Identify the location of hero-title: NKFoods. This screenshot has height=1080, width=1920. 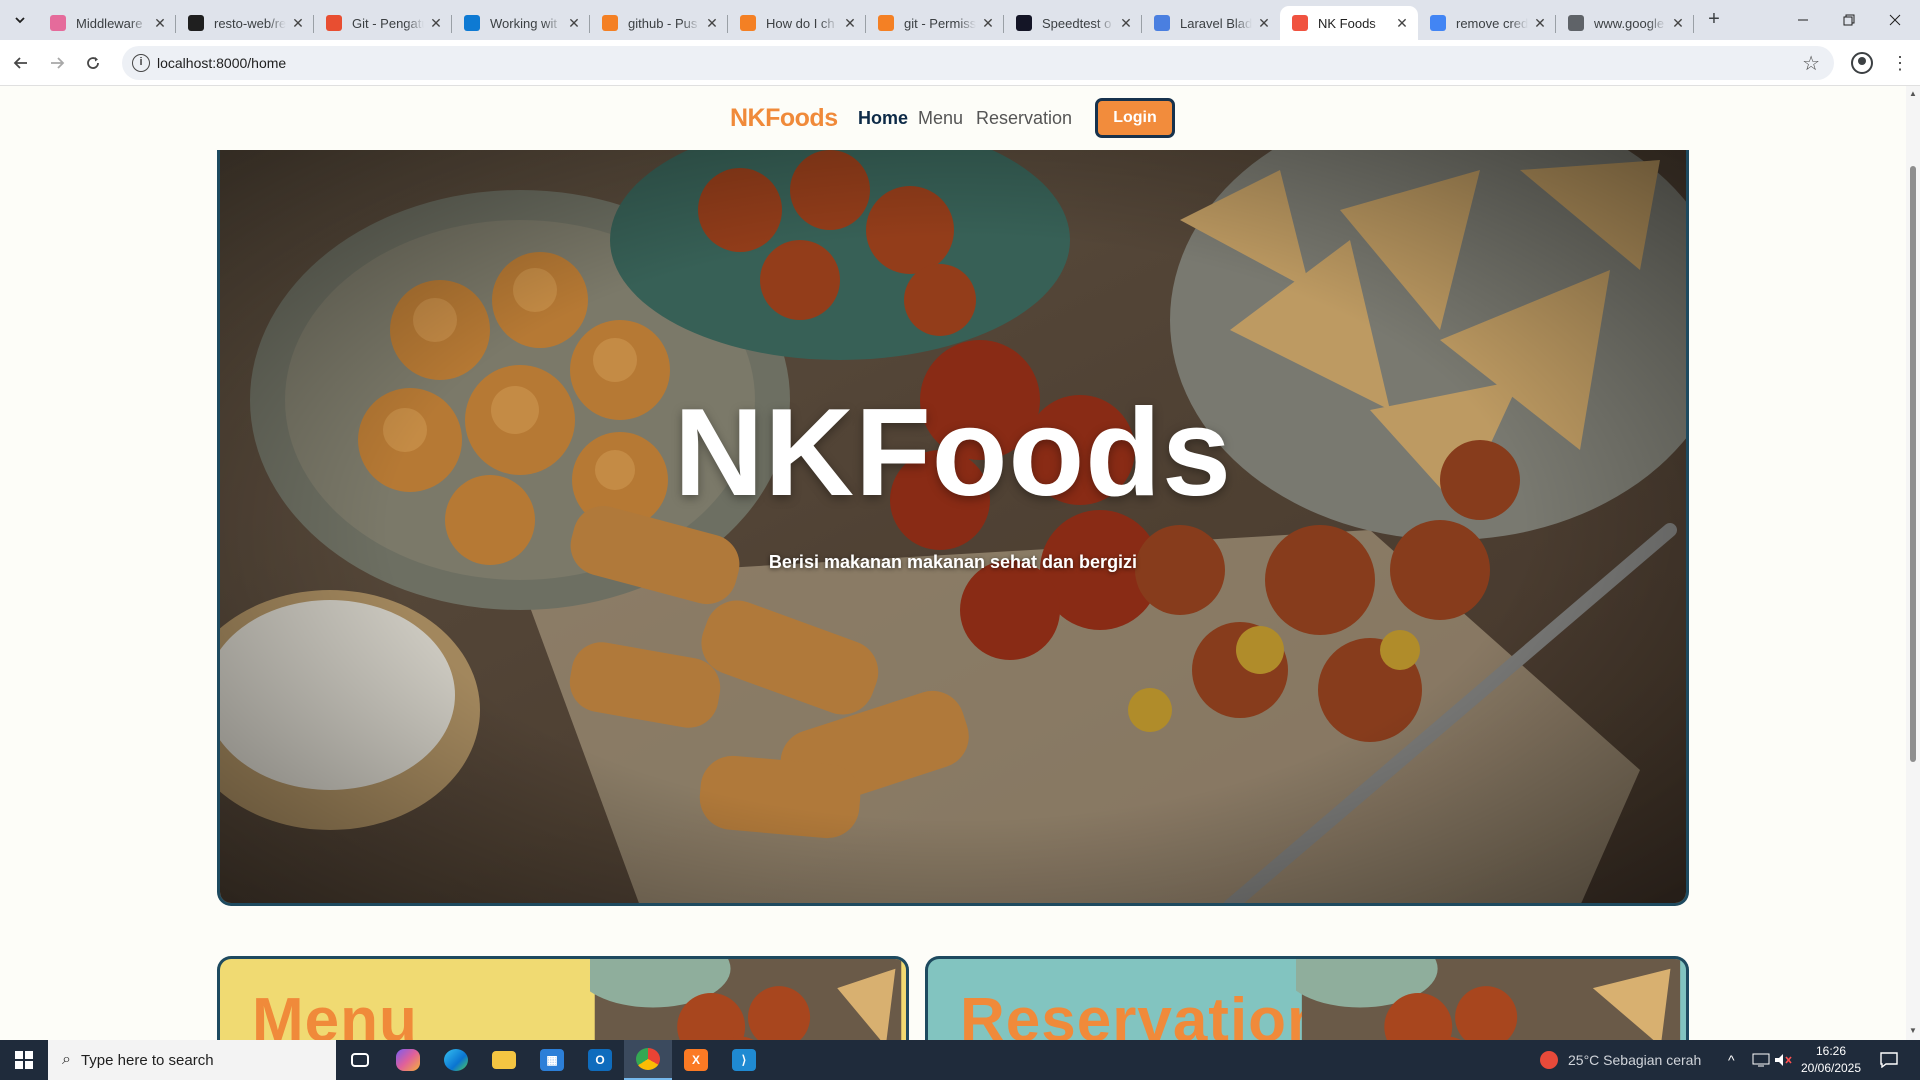
(953, 453).